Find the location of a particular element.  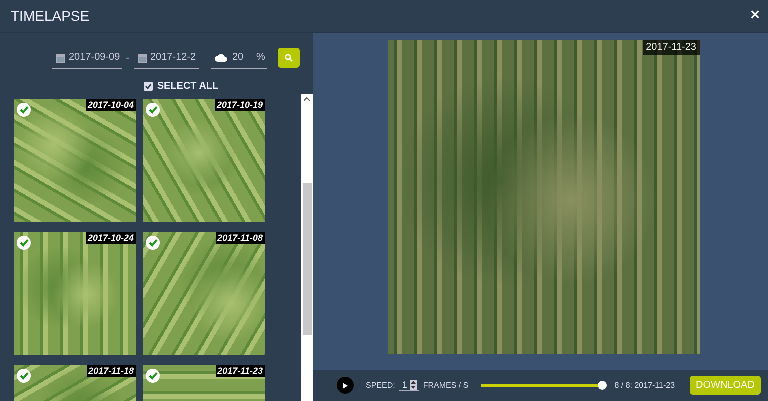

search-button is located at coordinates (289, 58).